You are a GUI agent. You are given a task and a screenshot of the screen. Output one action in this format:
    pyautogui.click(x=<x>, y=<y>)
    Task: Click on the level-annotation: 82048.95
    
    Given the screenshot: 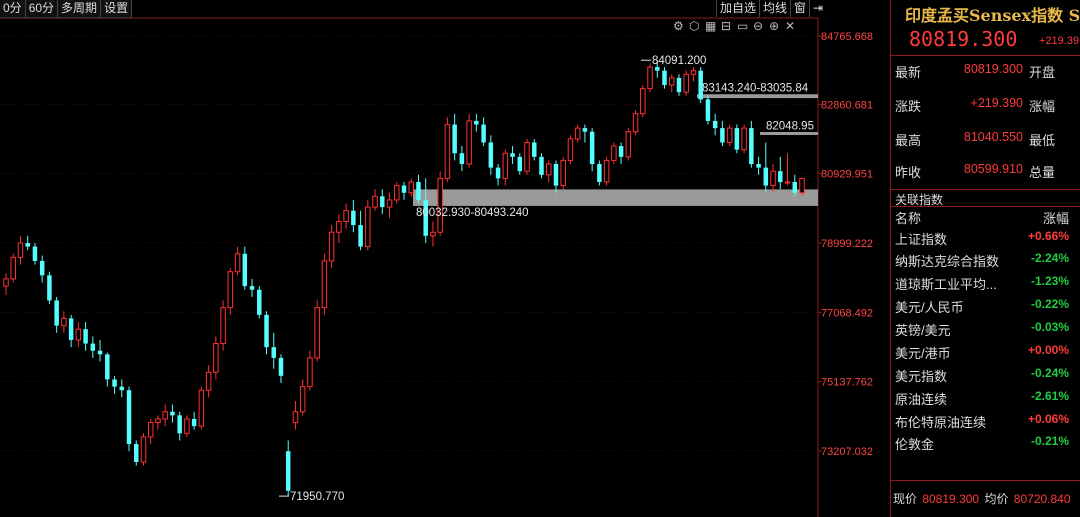 What is the action you would take?
    pyautogui.click(x=790, y=127)
    